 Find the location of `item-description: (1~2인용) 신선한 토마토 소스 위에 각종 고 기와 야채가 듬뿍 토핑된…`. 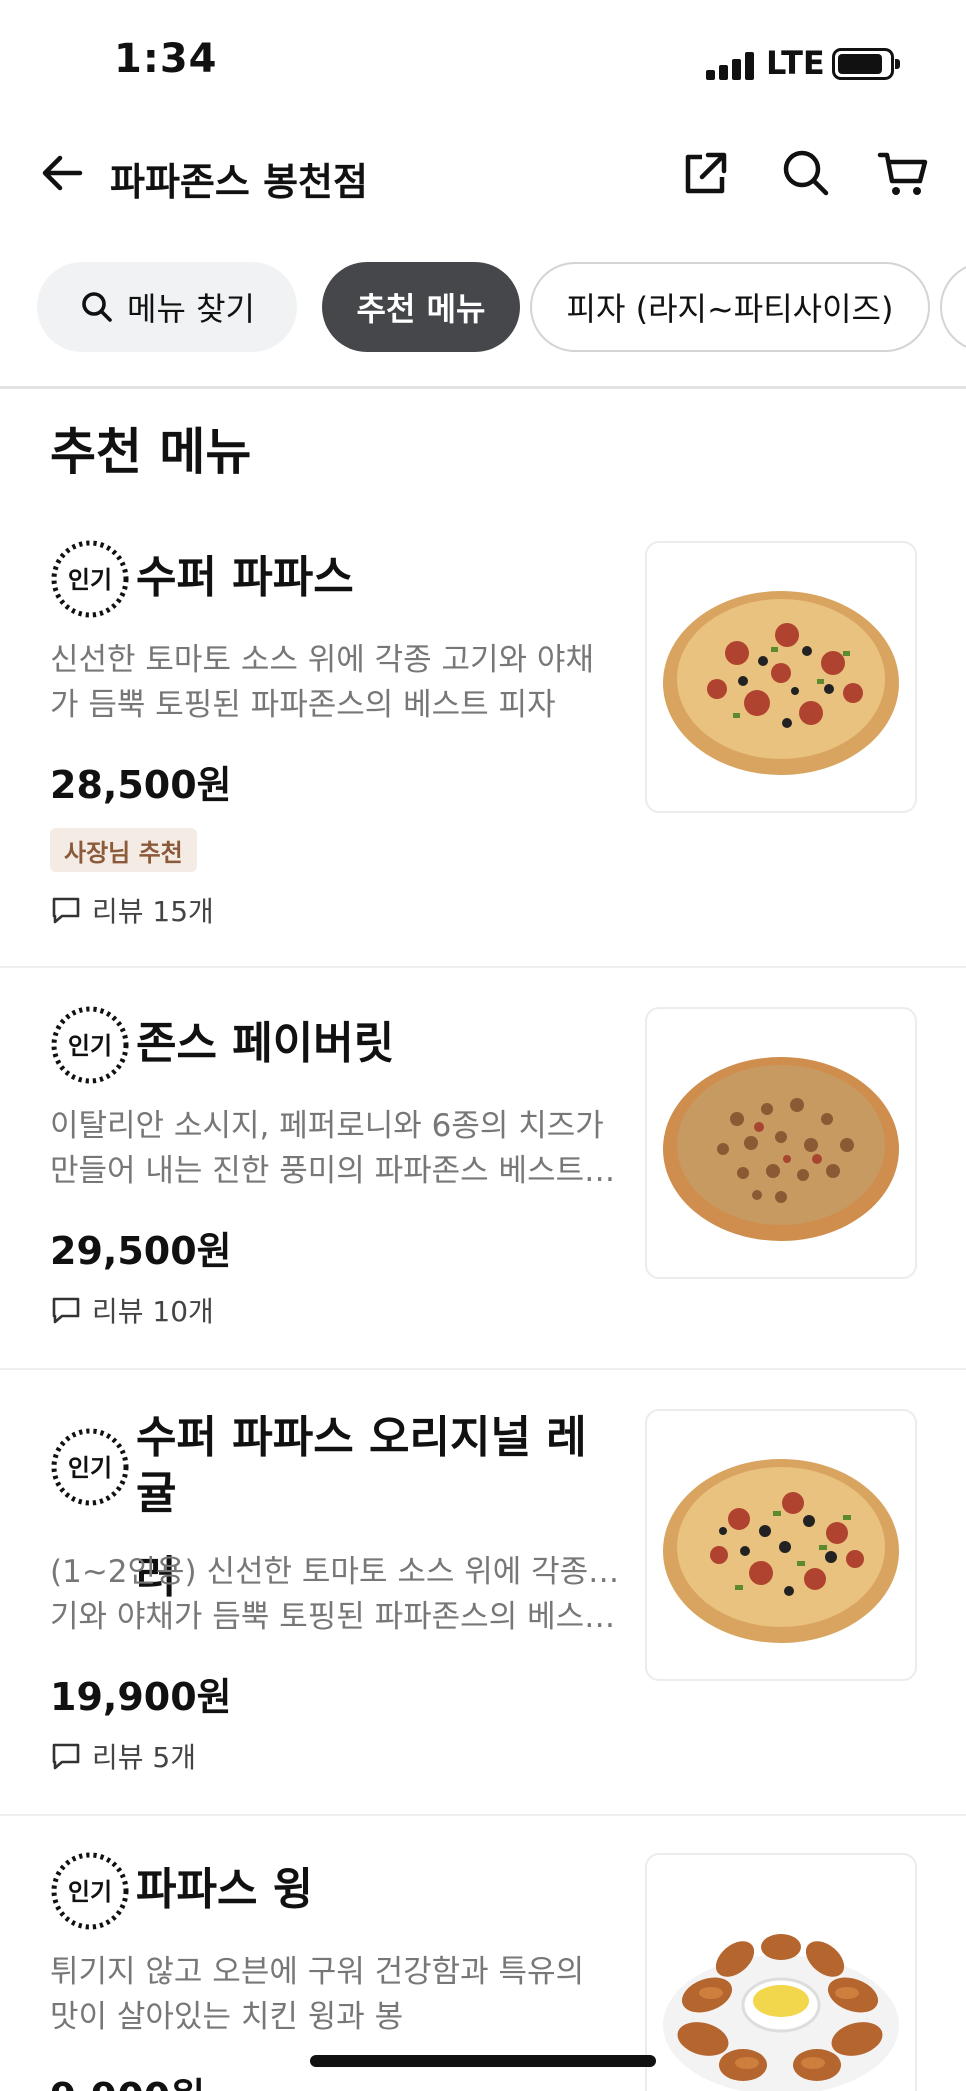

item-description: (1~2인용) 신선한 토마토 소스 위에 각종 고 기와 야채가 듬뿍 토핑된… is located at coordinates (335, 1595).